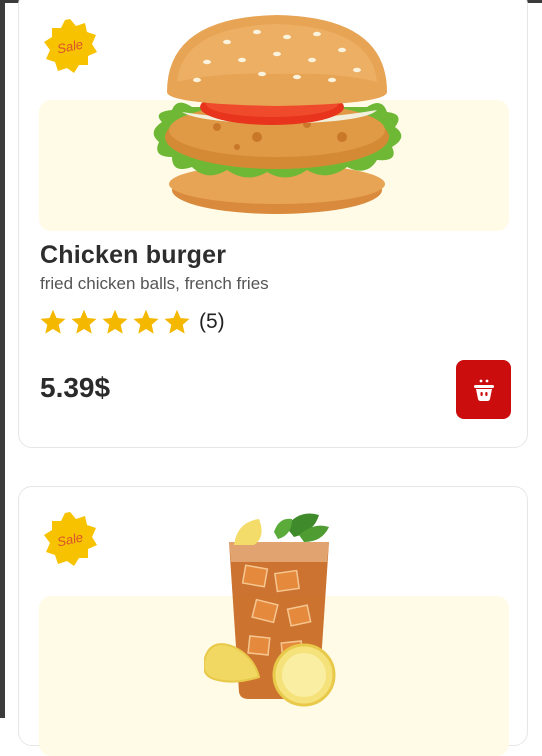 This screenshot has height=756, width=542. Describe the element at coordinates (212, 321) in the screenshot. I see `rating-count: (5)` at that location.